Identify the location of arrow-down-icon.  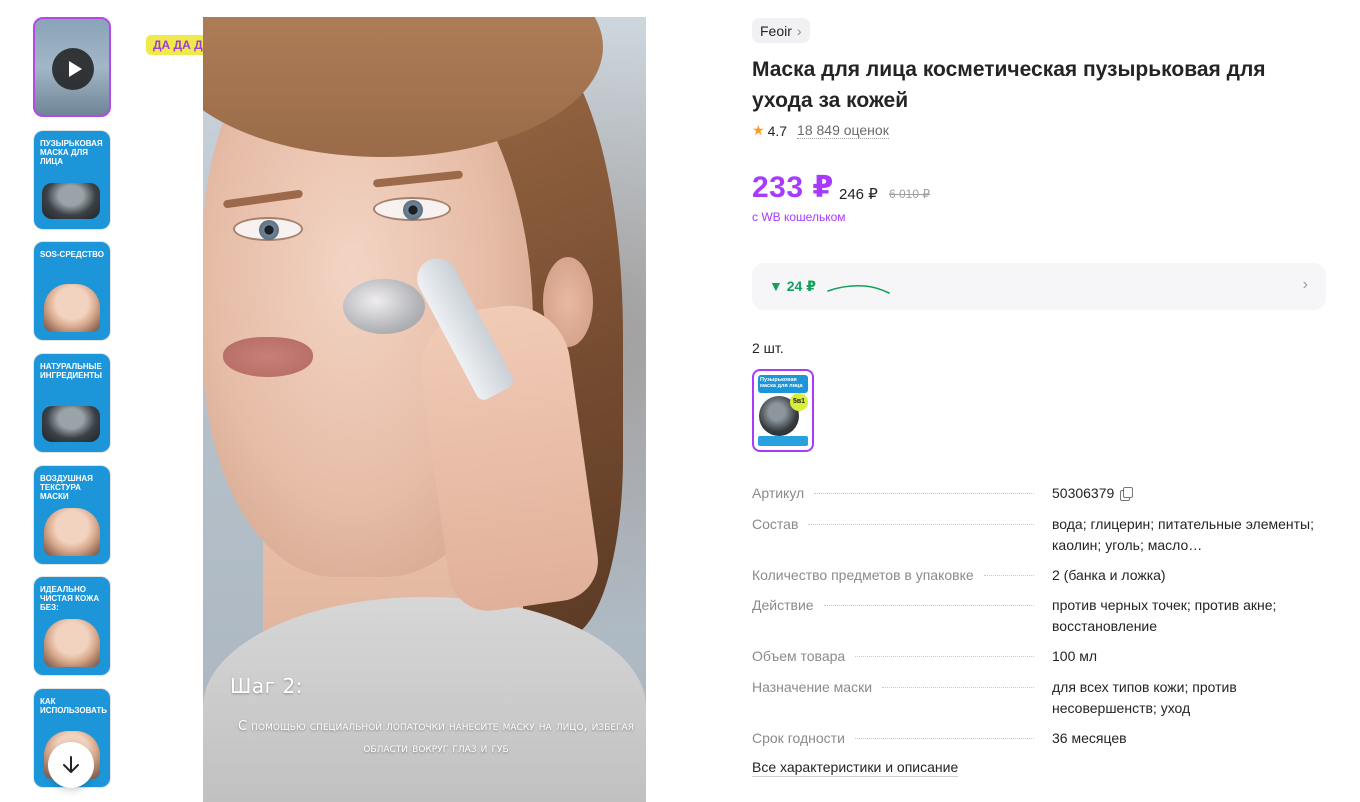
(71, 764).